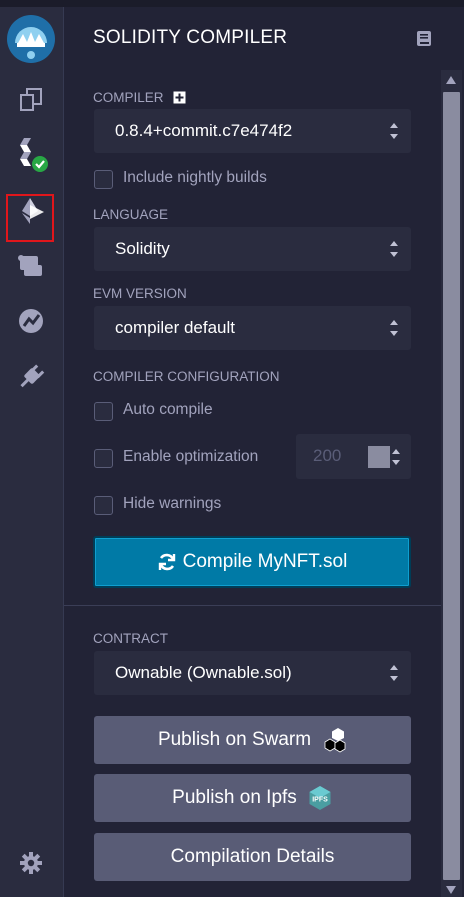 The width and height of the screenshot is (464, 897). Describe the element at coordinates (31, 39) in the screenshot. I see `remix-logo-icon` at that location.